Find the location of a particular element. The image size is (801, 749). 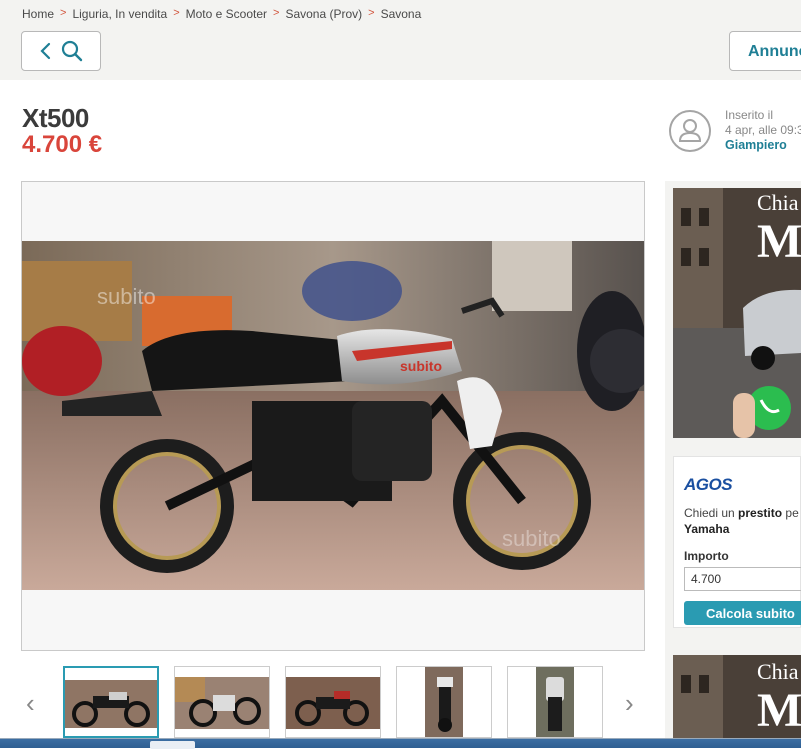

chevron-left-icon is located at coordinates (45, 51).